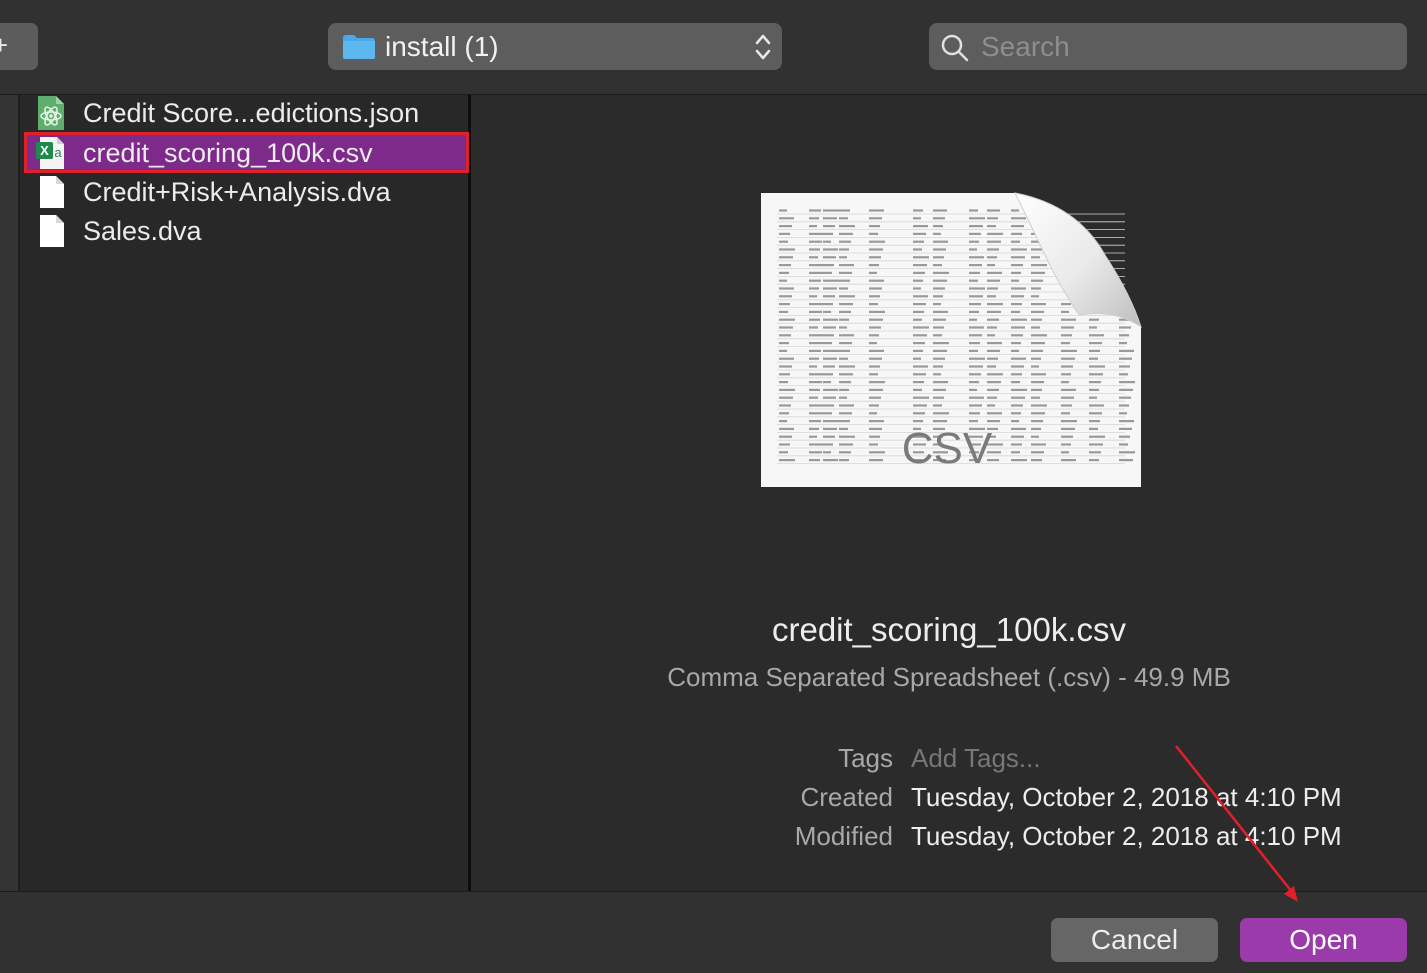  What do you see at coordinates (142, 231) in the screenshot?
I see `file-name: Sales.dva` at bounding box center [142, 231].